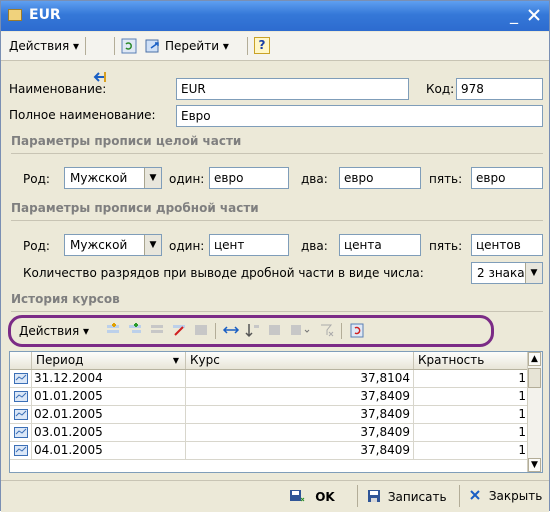 The width and height of the screenshot is (550, 512). What do you see at coordinates (109, 414) in the screenshot?
I see `cell-period: 02.01.2005` at bounding box center [109, 414].